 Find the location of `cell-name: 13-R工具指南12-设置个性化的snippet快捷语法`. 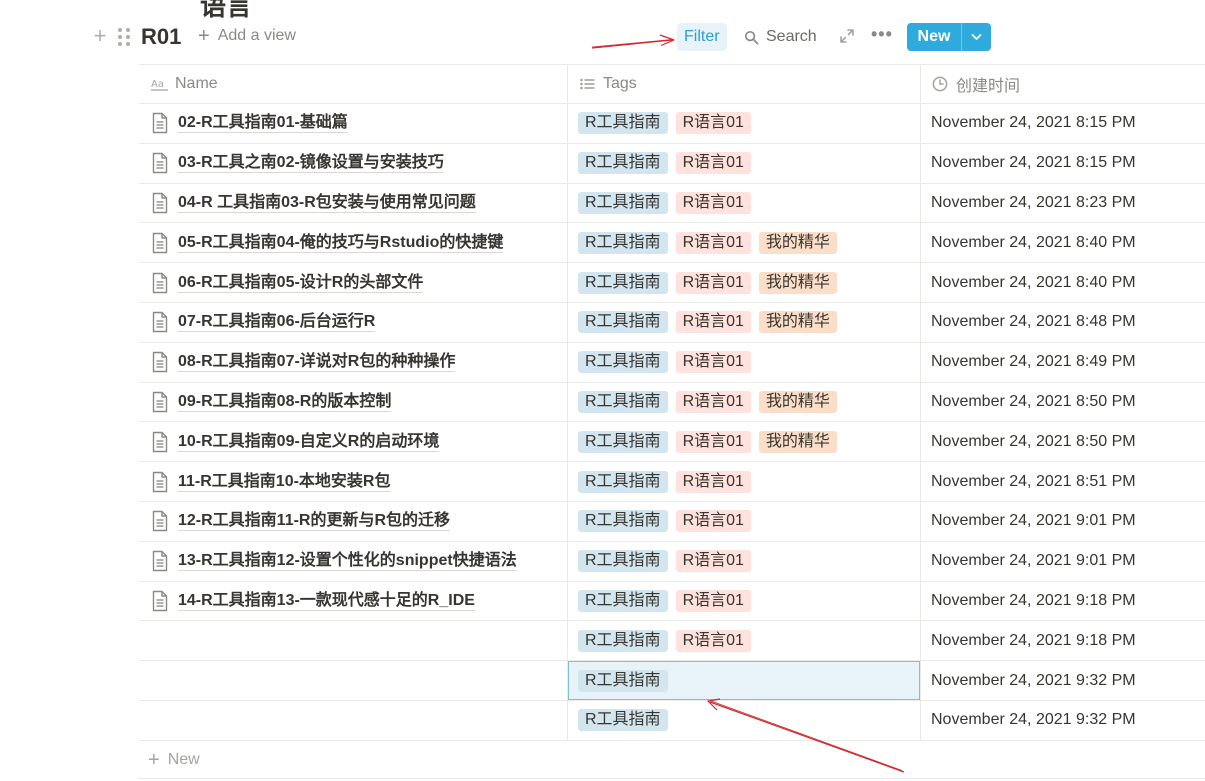

cell-name: 13-R工具指南12-设置个性化的snippet快捷语法 is located at coordinates (353, 561).